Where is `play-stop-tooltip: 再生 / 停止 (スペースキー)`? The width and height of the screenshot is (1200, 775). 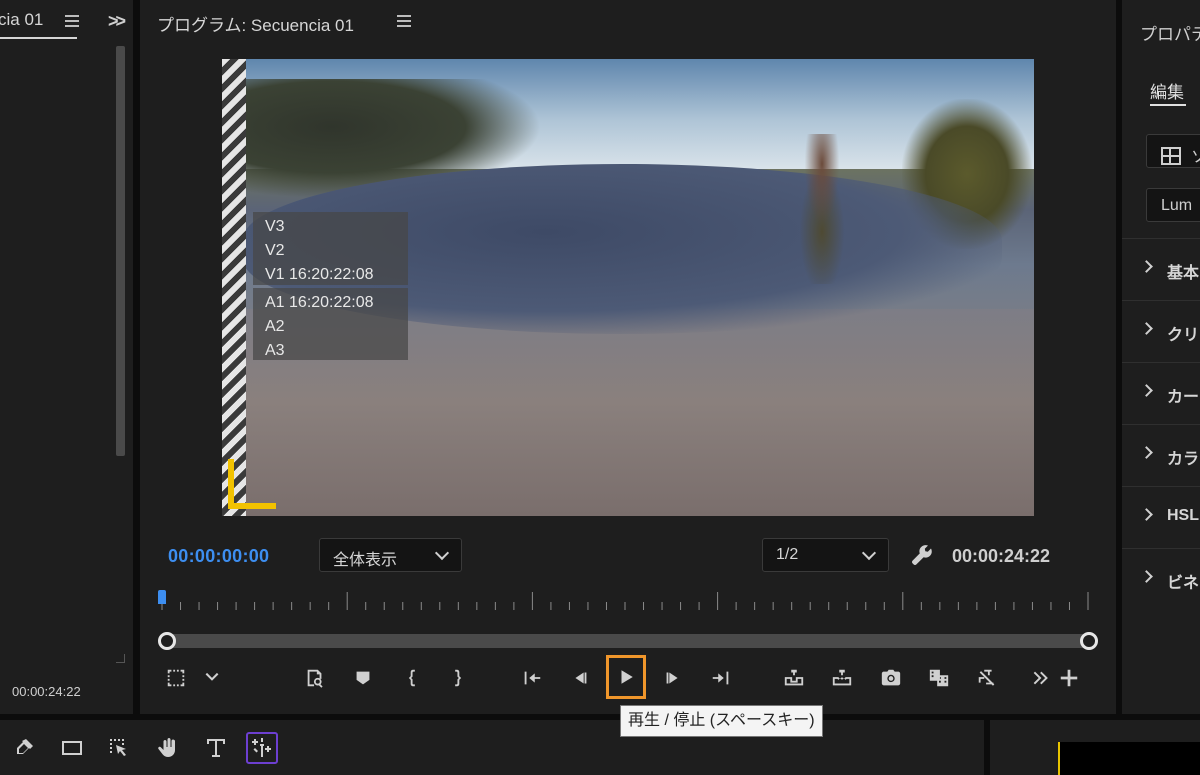
play-stop-tooltip: 再生 / 停止 (スペースキー) is located at coordinates (721, 721).